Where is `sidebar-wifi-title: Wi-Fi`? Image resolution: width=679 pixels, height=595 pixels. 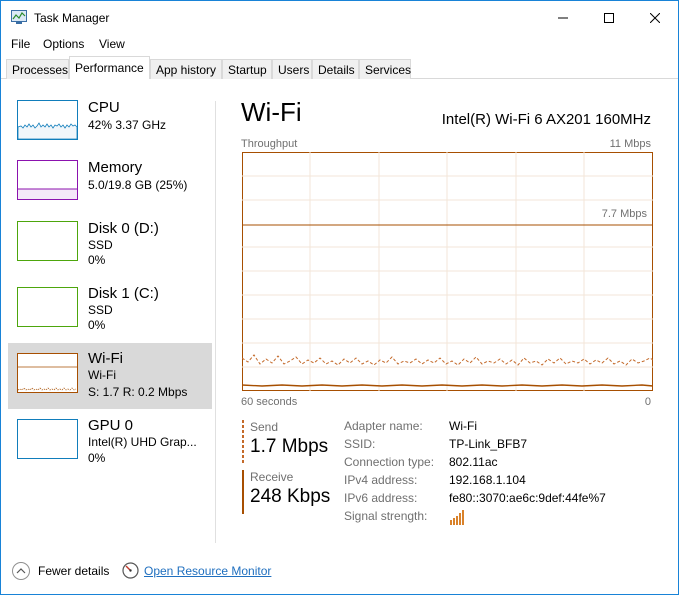
sidebar-wifi-title: Wi-Fi is located at coordinates (105, 358).